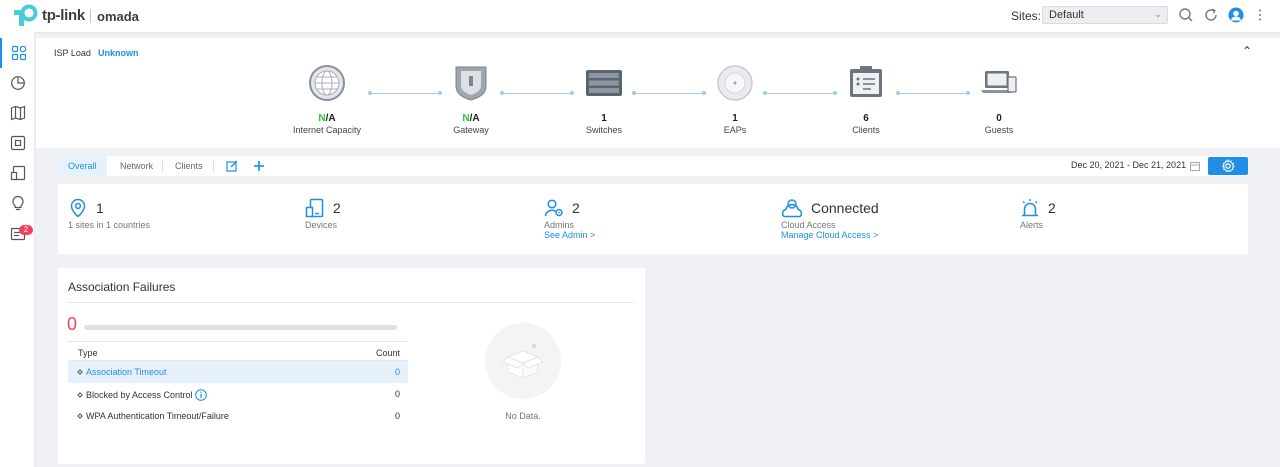  What do you see at coordinates (1026, 16) in the screenshot?
I see `sites-label: Sites:` at bounding box center [1026, 16].